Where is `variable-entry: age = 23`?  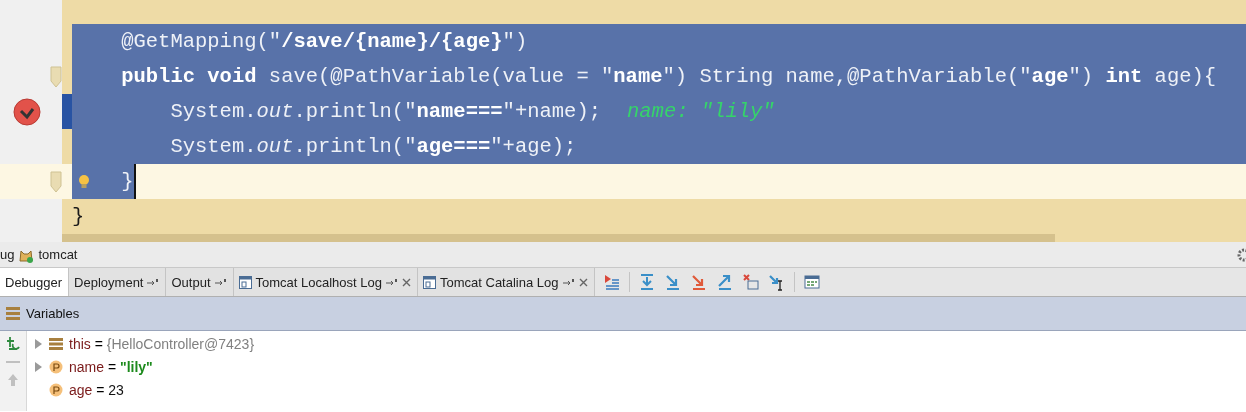 variable-entry: age = 23 is located at coordinates (96, 389).